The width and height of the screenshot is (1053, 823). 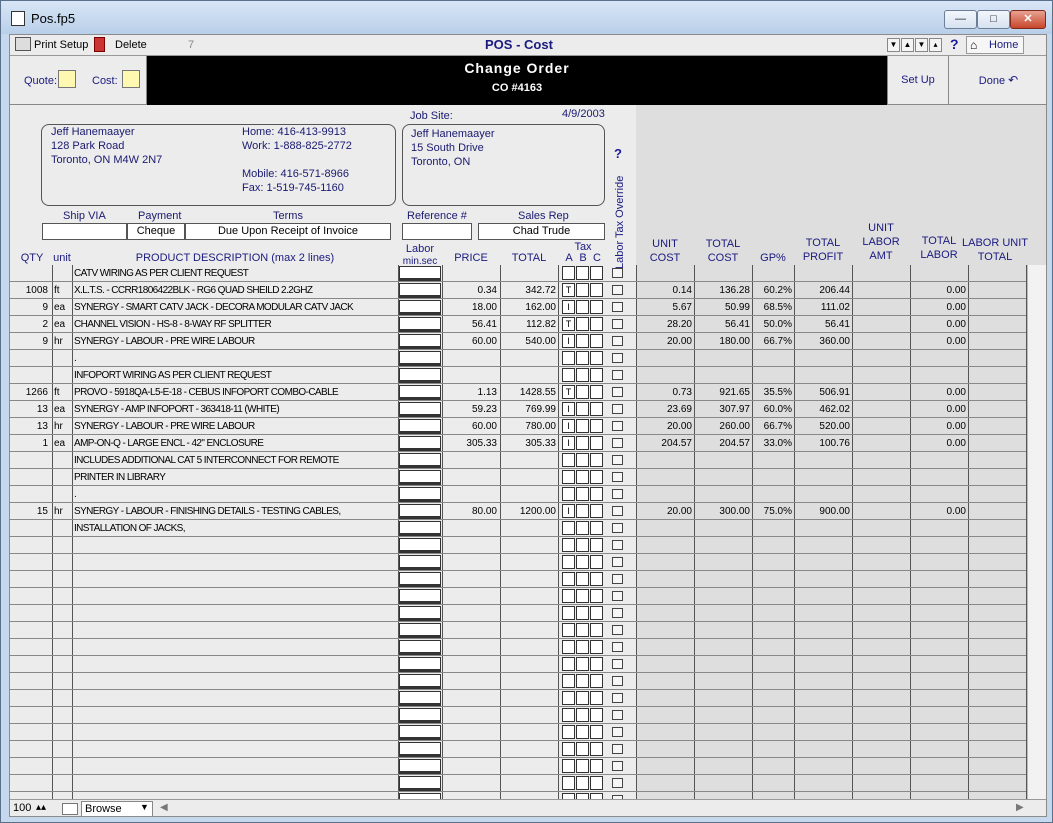 I want to click on status-area-icon, so click(x=70, y=809).